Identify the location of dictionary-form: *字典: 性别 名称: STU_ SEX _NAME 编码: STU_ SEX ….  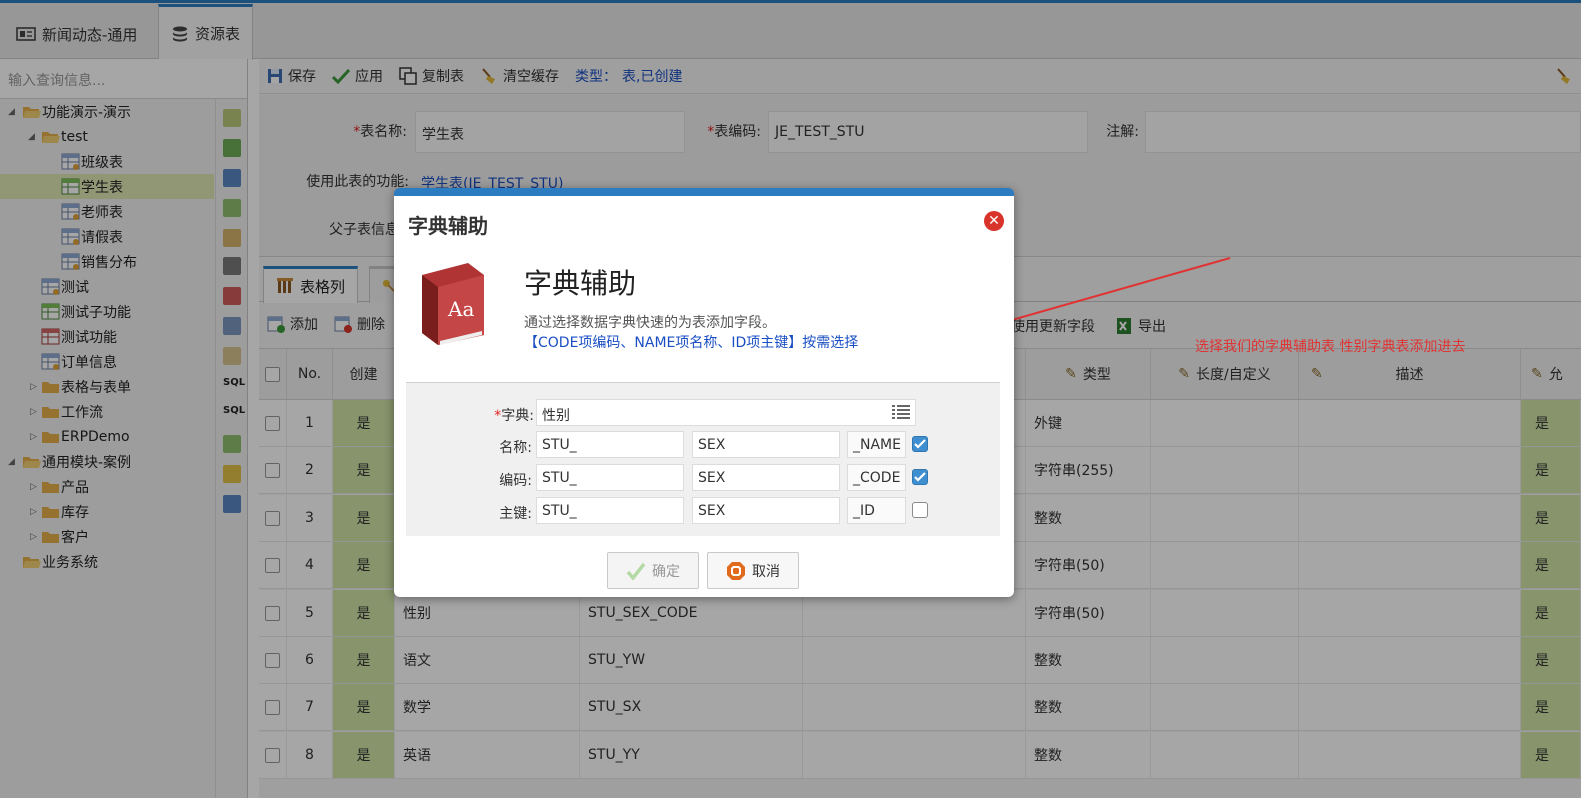
(703, 459).